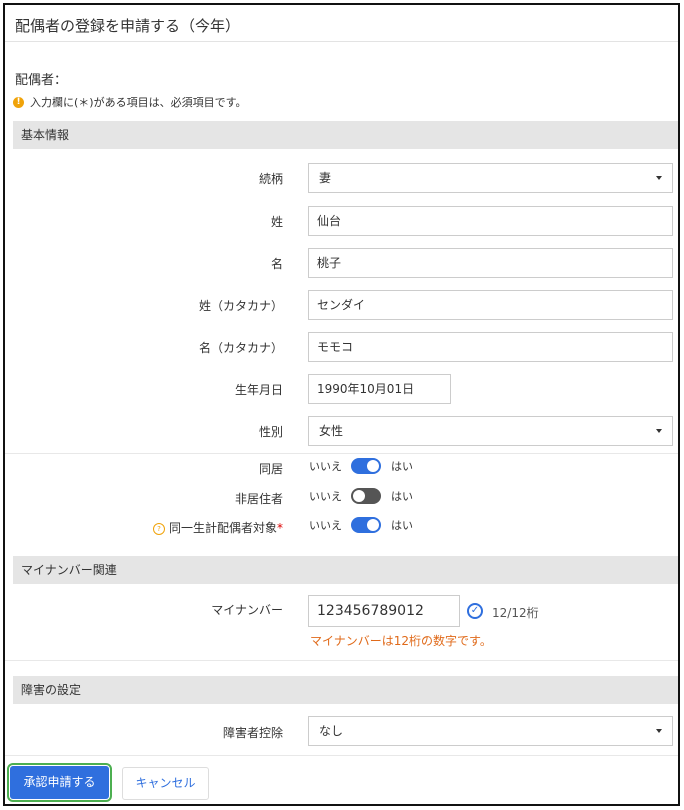  What do you see at coordinates (515, 613) in the screenshot?
I see `mynumber-count: 12/12桁` at bounding box center [515, 613].